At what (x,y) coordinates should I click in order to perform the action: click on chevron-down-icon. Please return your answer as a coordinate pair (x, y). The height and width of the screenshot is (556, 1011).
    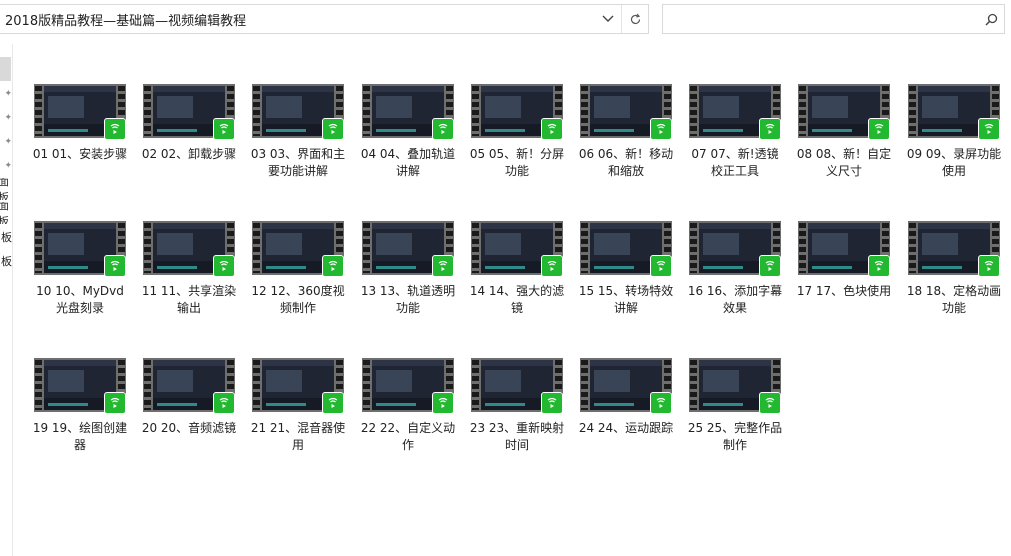
    Looking at the image, I should click on (608, 19).